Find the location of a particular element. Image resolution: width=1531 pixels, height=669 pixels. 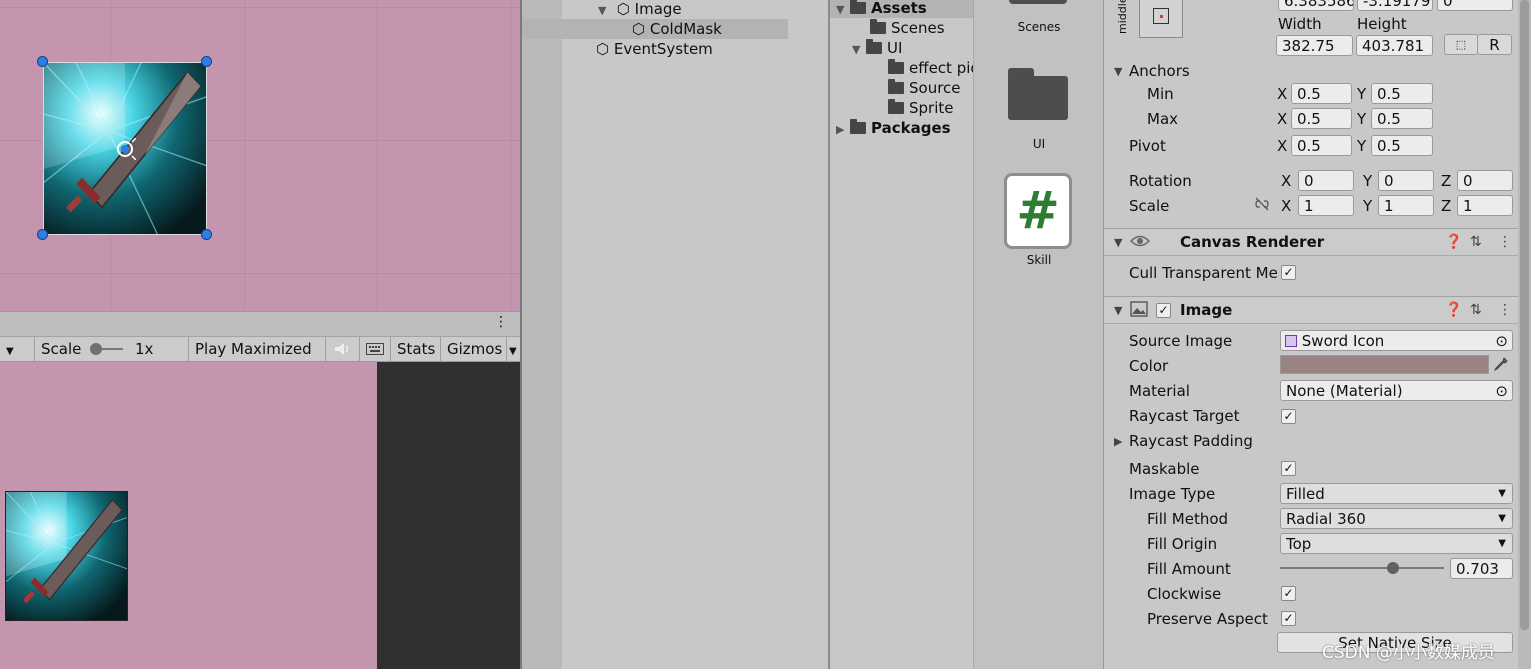

fill-method-dropdown: Radial 360 ▼ is located at coordinates (1396, 518).